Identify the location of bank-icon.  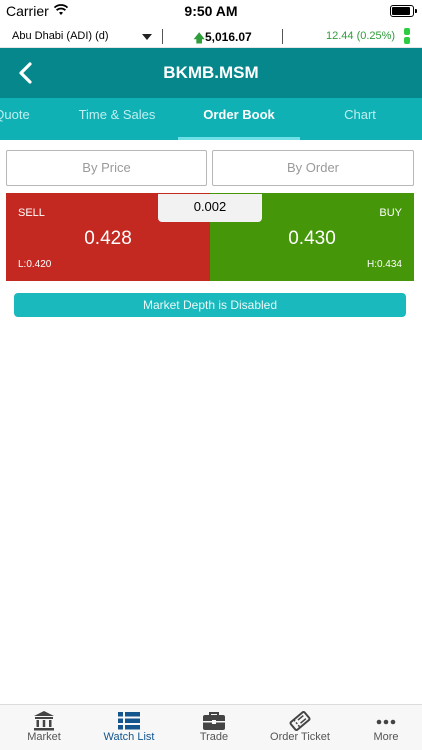
(44, 721).